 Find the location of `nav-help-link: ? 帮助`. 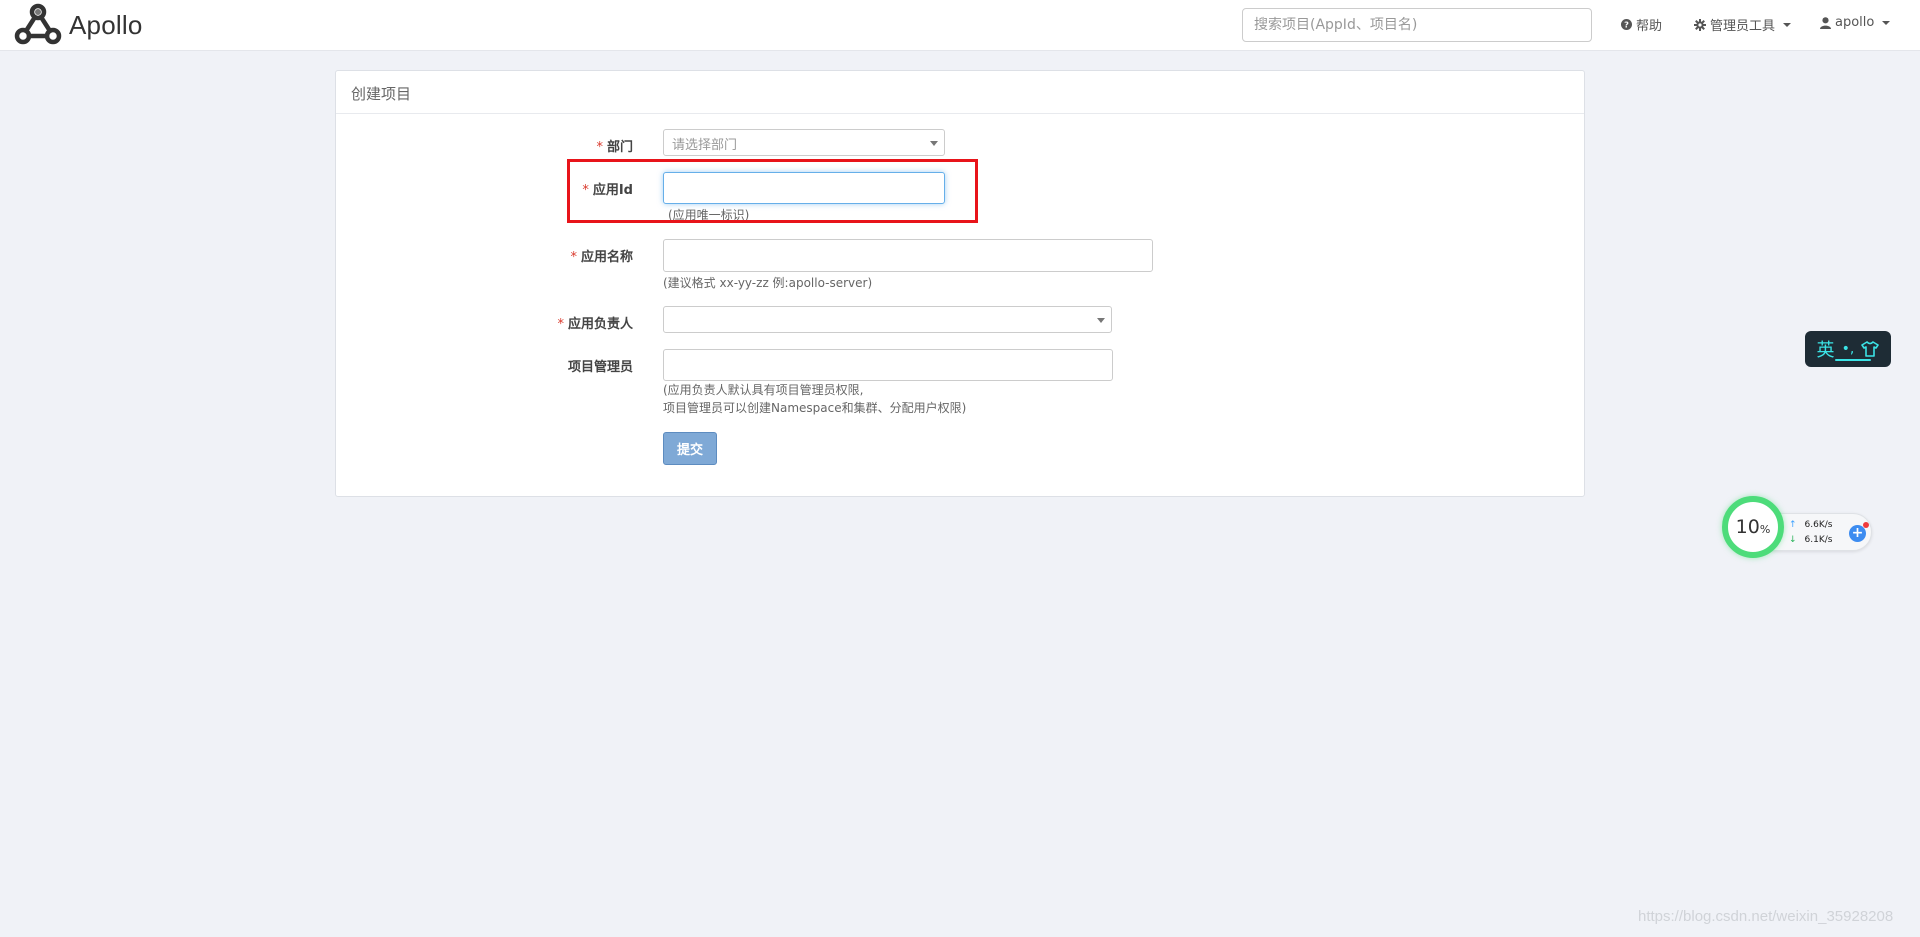

nav-help-link: ? 帮助 is located at coordinates (1641, 24).